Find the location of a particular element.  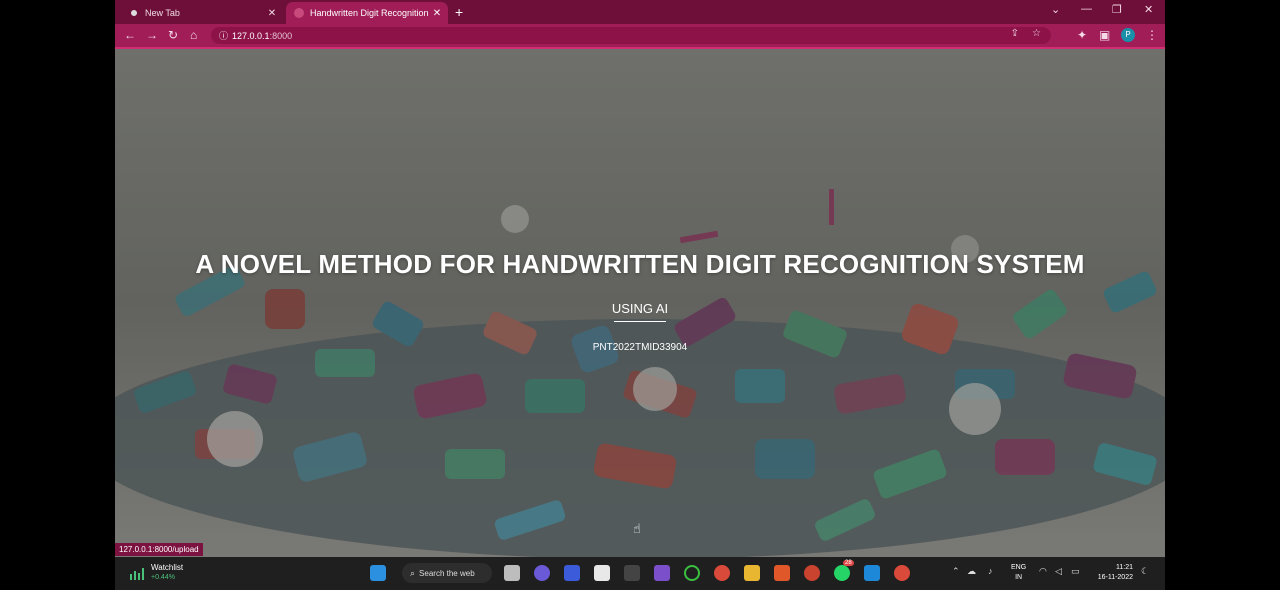

watchlist-change: +0.44% is located at coordinates (163, 577).